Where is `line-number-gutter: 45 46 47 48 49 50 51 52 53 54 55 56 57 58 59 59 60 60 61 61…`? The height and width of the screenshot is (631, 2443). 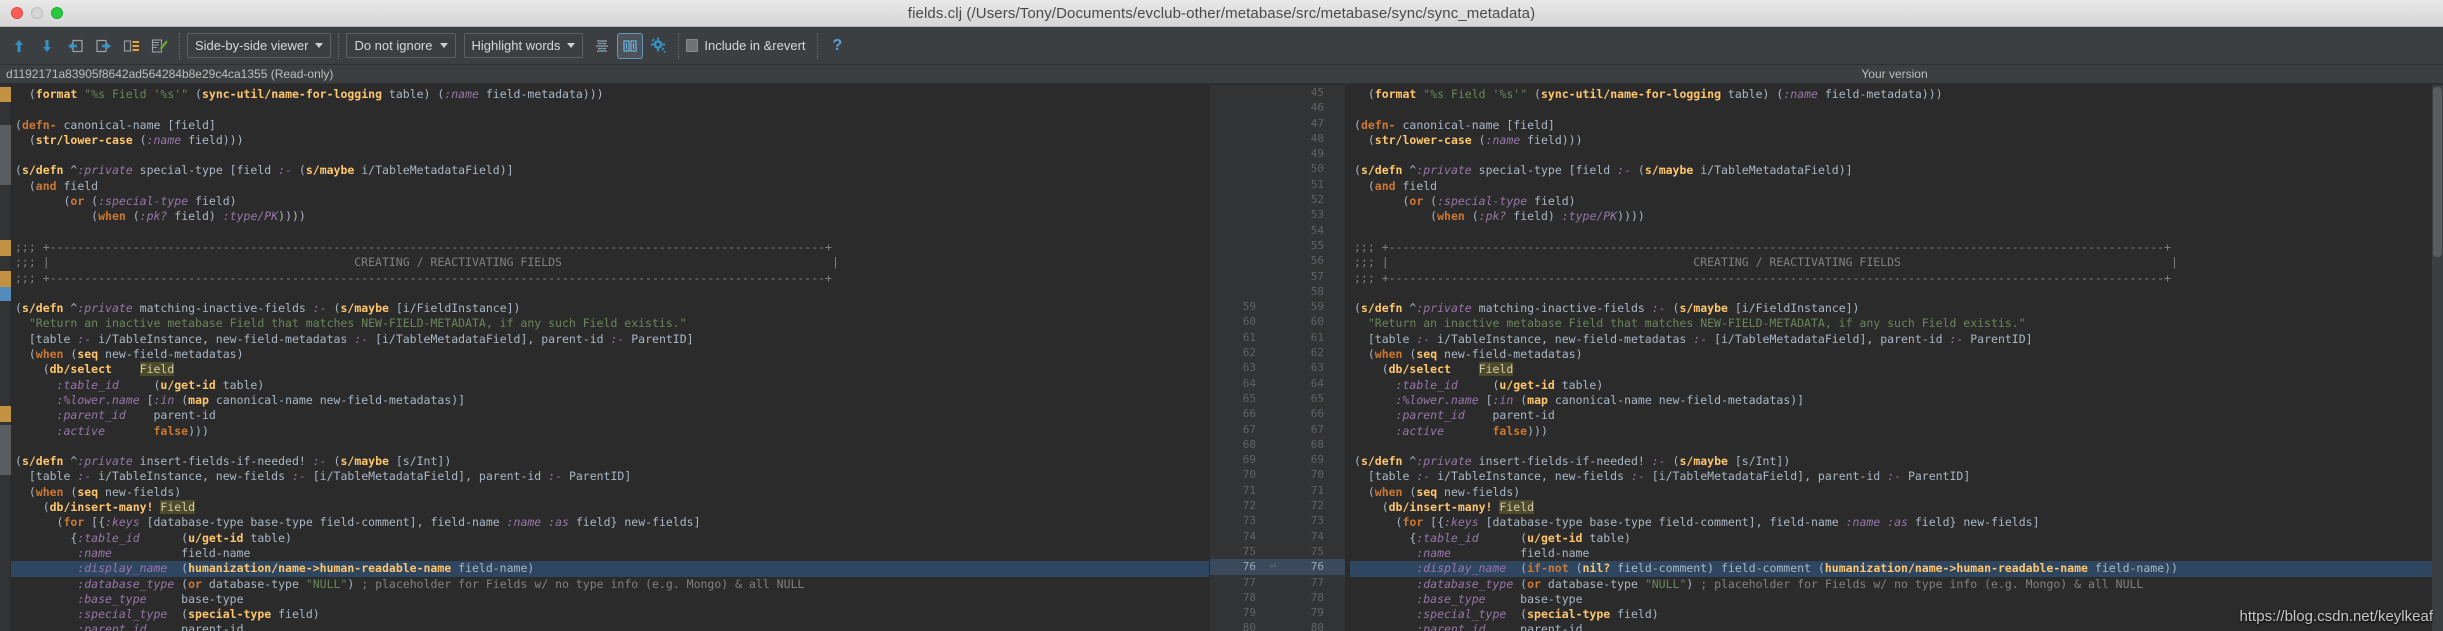
line-number-gutter: 45 46 47 48 49 50 51 52 53 54 55 56 57 58 59 59 60 60 61 61… is located at coordinates (1277, 358).